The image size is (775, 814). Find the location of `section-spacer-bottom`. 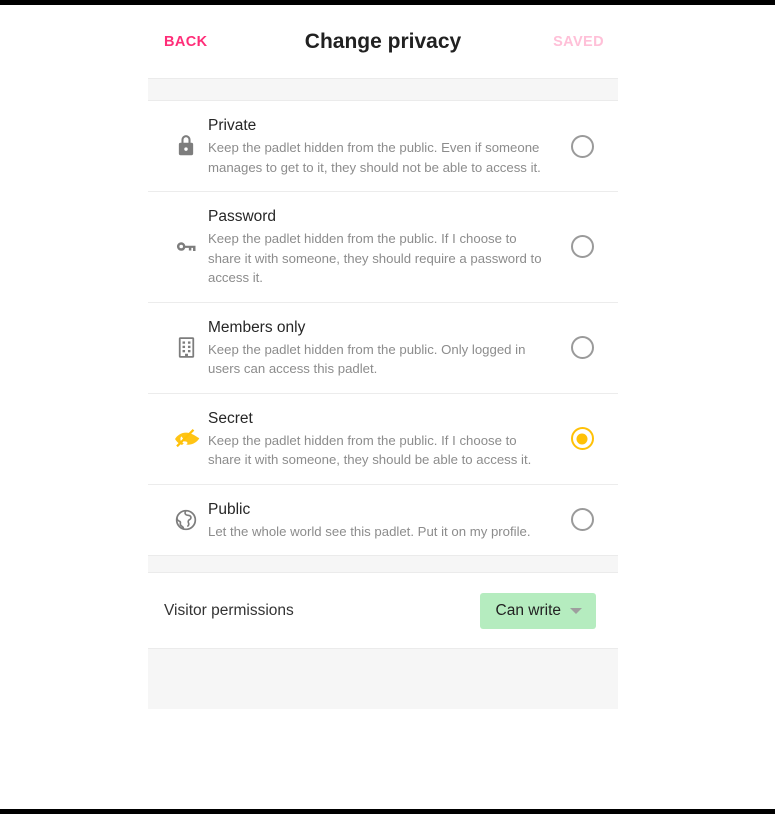

section-spacer-bottom is located at coordinates (383, 678).